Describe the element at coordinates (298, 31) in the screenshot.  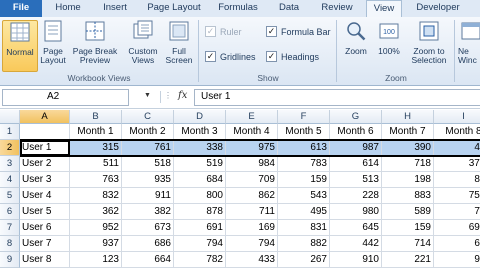
I see `formula-bar-checkbox: ✓ Formula Bar` at that location.